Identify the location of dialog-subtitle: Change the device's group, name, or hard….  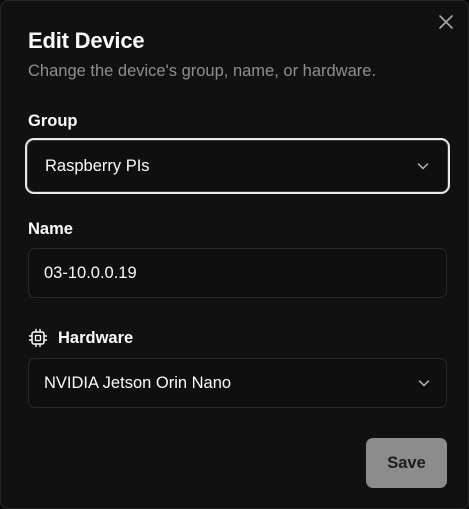
(202, 71).